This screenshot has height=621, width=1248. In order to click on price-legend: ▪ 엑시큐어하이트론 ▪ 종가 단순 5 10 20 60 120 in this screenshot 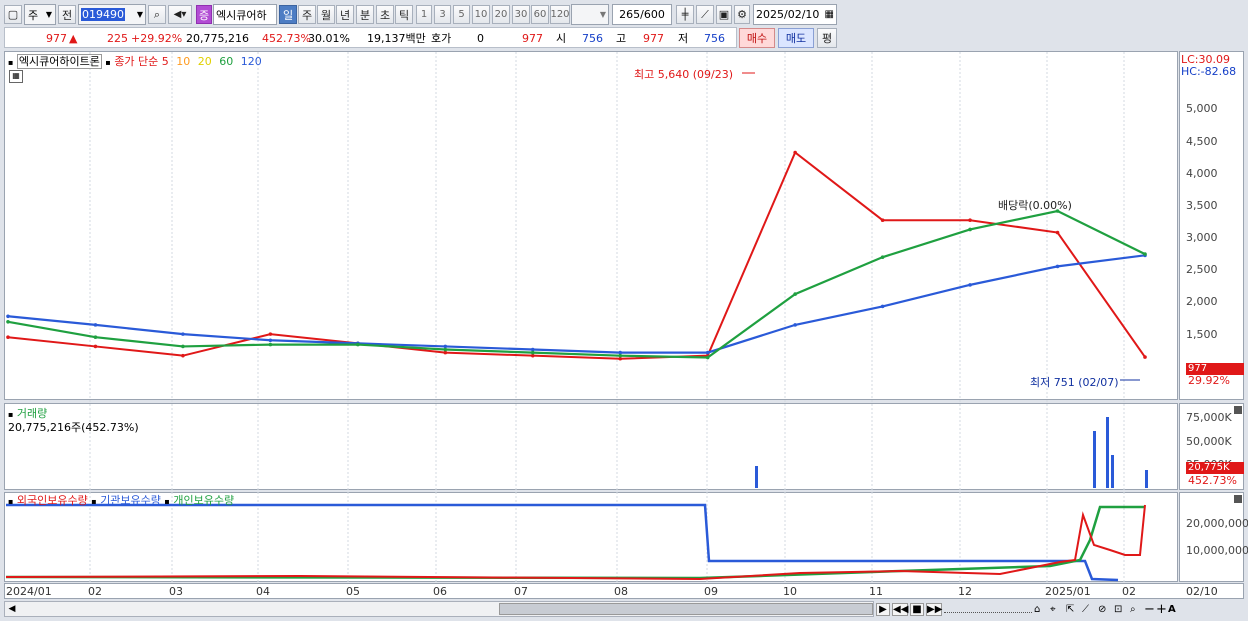, I will do `click(135, 61)`.